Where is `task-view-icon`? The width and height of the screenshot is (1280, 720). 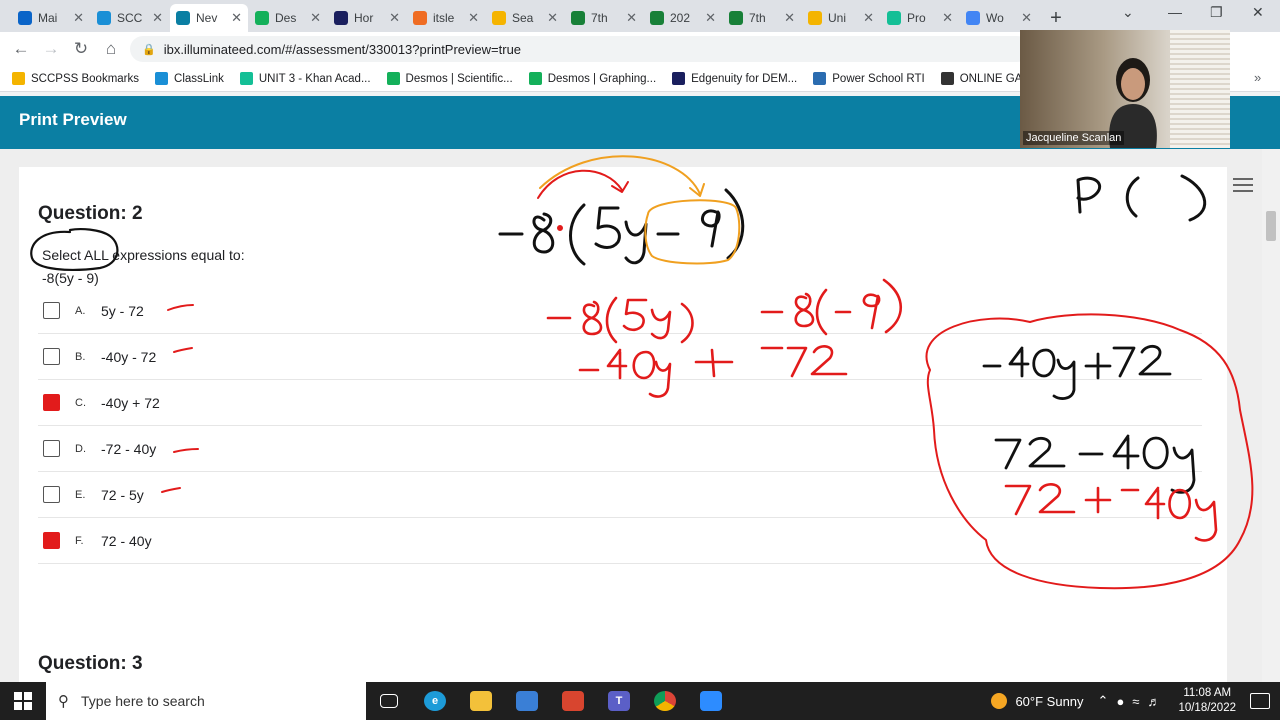 task-view-icon is located at coordinates (389, 701).